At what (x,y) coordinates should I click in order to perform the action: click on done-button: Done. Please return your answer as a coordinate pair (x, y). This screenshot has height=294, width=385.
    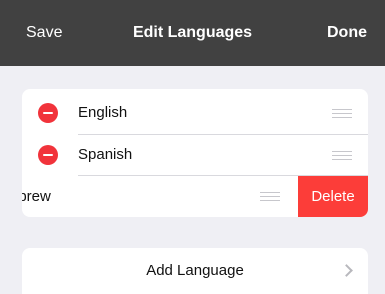
    Looking at the image, I should click on (347, 33).